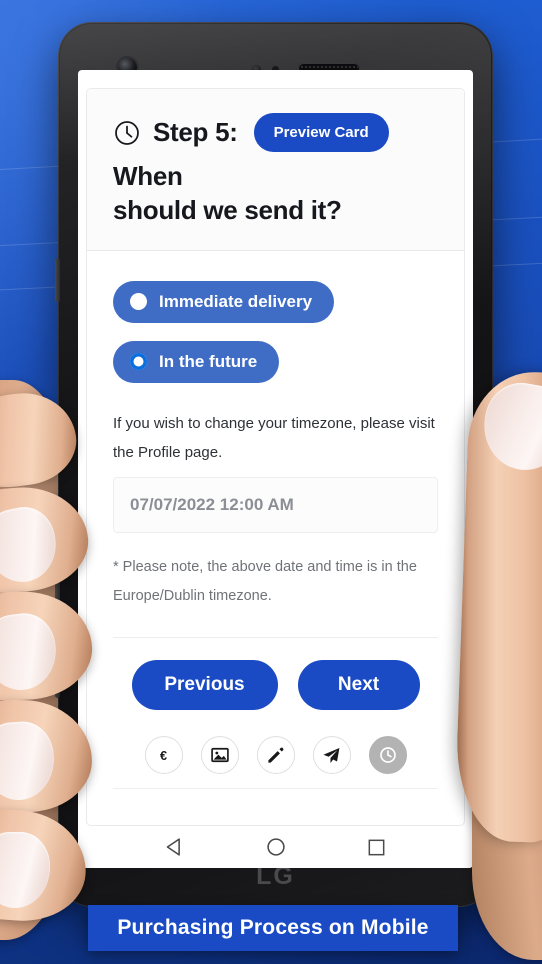 This screenshot has width=542, height=964. What do you see at coordinates (195, 132) in the screenshot?
I see `page-title: Step 5:` at bounding box center [195, 132].